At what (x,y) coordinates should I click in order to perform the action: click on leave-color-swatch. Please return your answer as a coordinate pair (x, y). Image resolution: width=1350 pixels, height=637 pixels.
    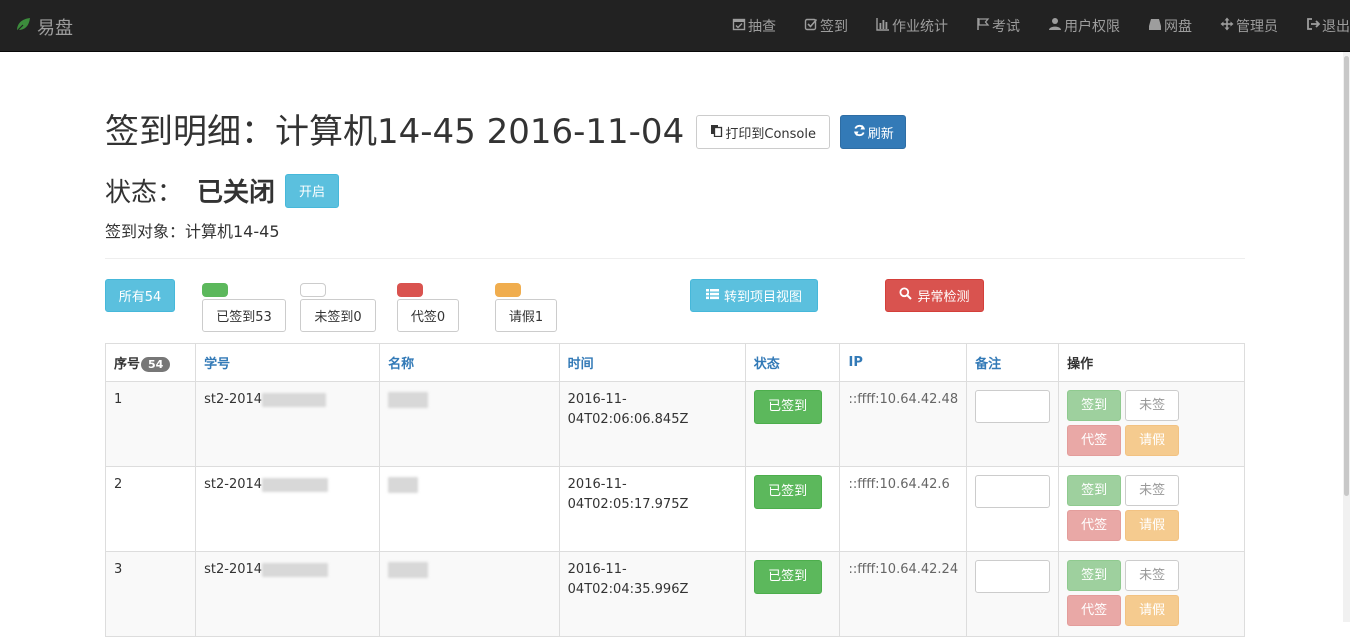
    Looking at the image, I should click on (508, 290).